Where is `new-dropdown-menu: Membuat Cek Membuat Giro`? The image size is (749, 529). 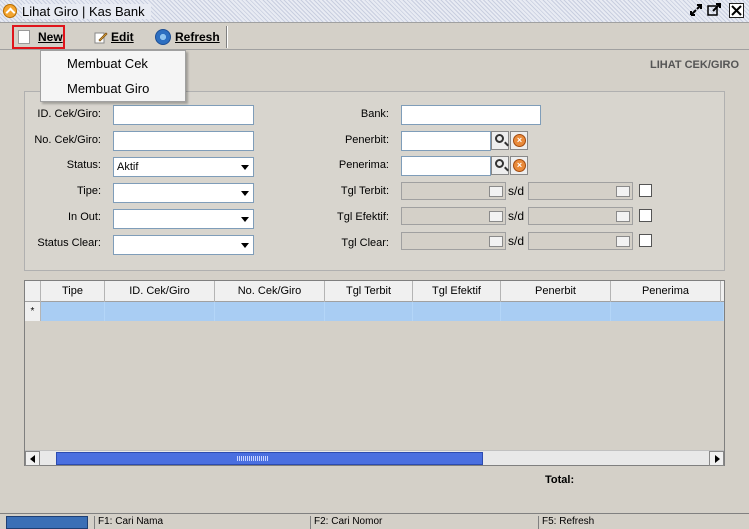 new-dropdown-menu: Membuat Cek Membuat Giro is located at coordinates (113, 76).